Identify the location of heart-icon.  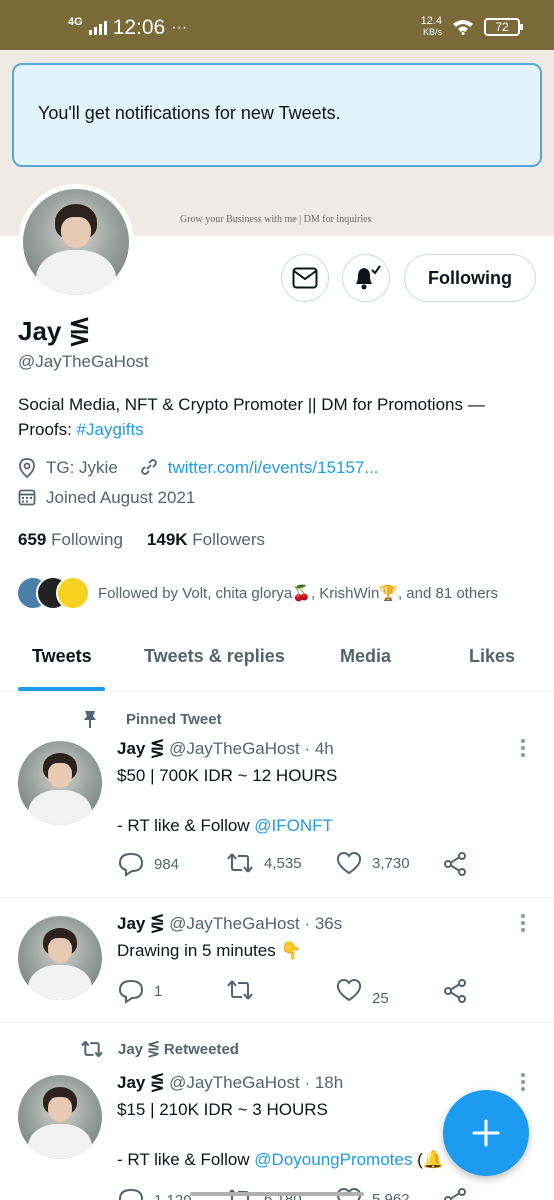
(349, 863).